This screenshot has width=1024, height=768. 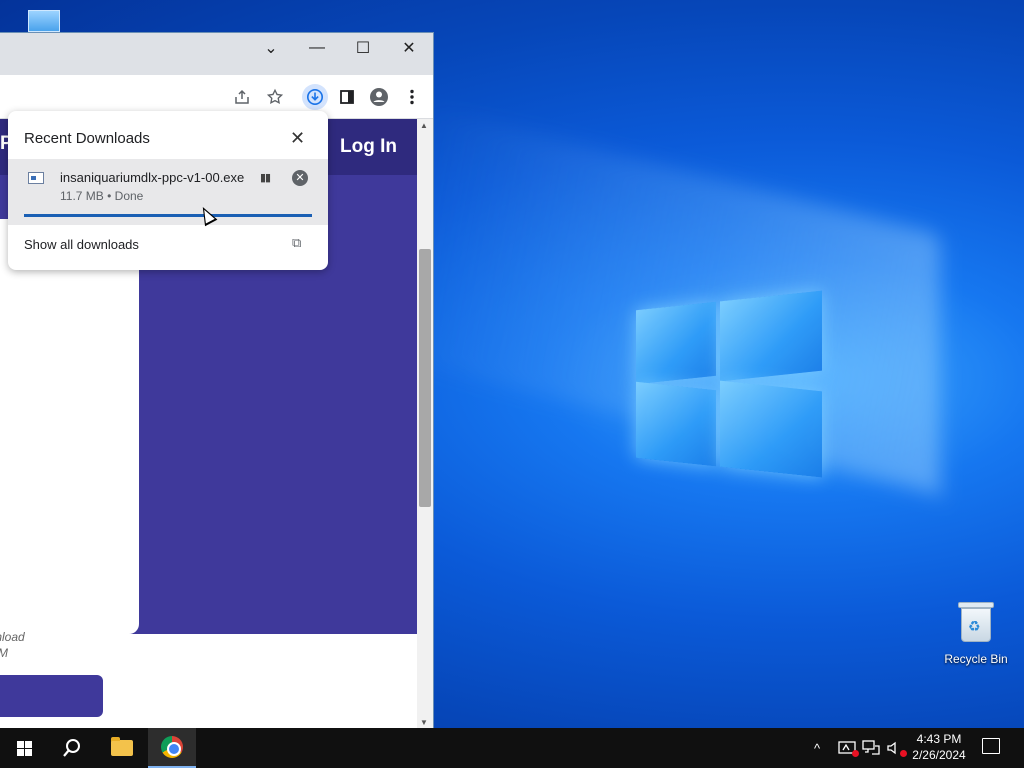 What do you see at coordinates (409, 48) in the screenshot?
I see `close-window-button: ✕` at bounding box center [409, 48].